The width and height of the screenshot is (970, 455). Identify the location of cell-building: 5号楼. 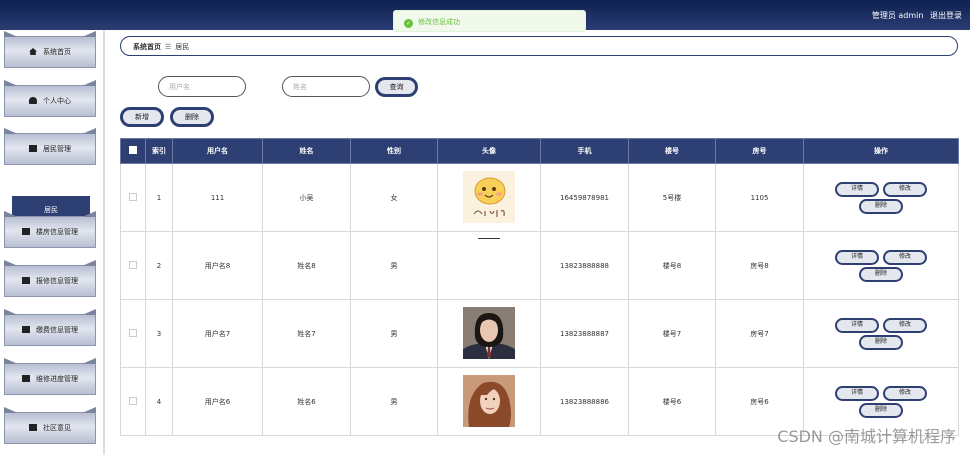
(672, 197).